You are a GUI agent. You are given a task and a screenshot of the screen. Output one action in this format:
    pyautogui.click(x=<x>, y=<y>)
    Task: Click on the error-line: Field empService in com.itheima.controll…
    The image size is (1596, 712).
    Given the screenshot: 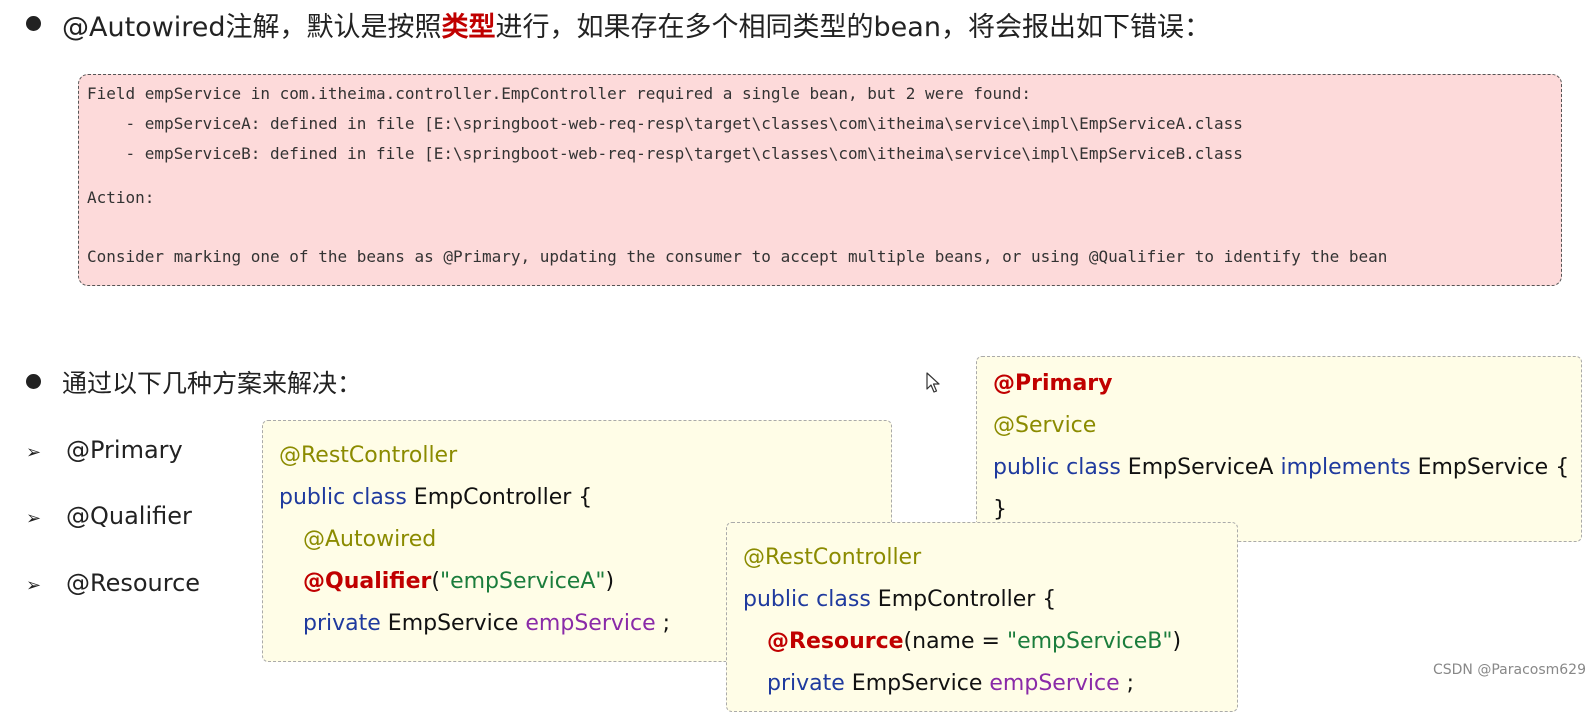 What is the action you would take?
    pyautogui.click(x=559, y=93)
    